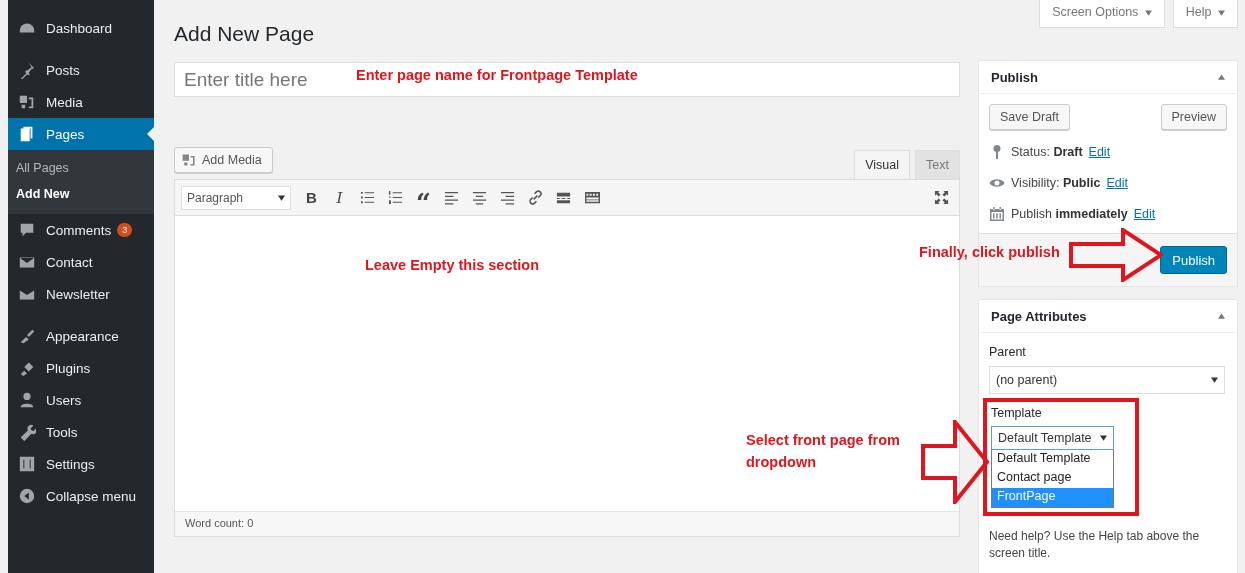 Image resolution: width=1245 pixels, height=573 pixels. I want to click on sidebar-item: Appearance, so click(81, 336).